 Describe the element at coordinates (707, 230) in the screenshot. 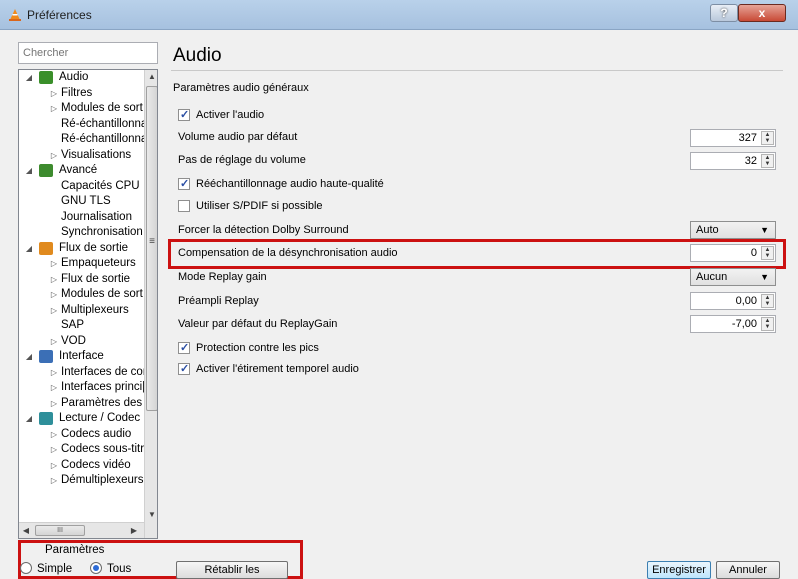

I see `dolby-value: Auto` at that location.